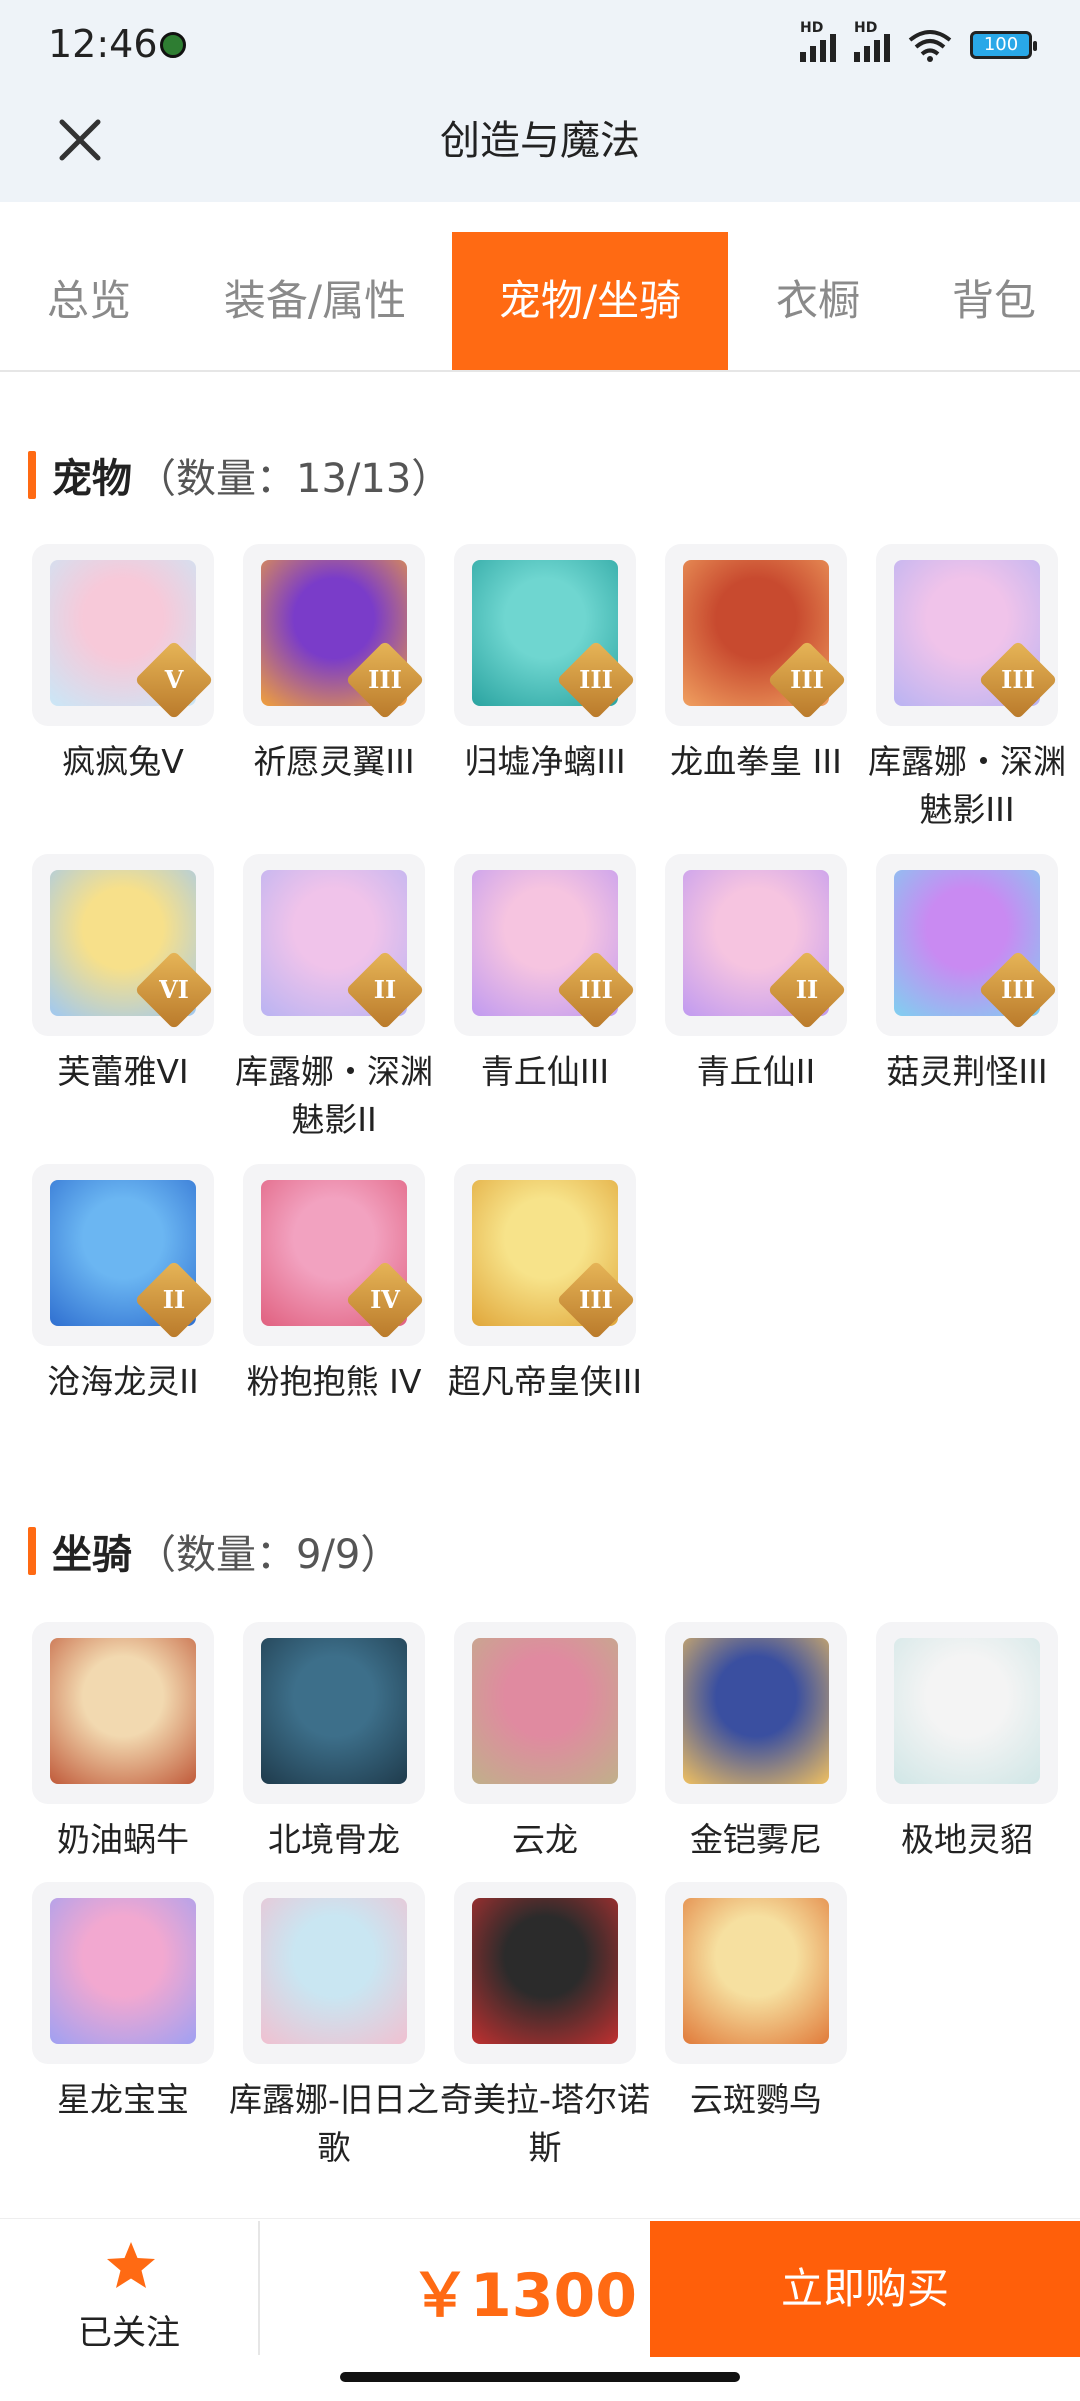 This screenshot has width=1080, height=2401. I want to click on tab-bar: 总览 装备/属性 宠物/坐骑 衣橱 背包, so click(540, 302).